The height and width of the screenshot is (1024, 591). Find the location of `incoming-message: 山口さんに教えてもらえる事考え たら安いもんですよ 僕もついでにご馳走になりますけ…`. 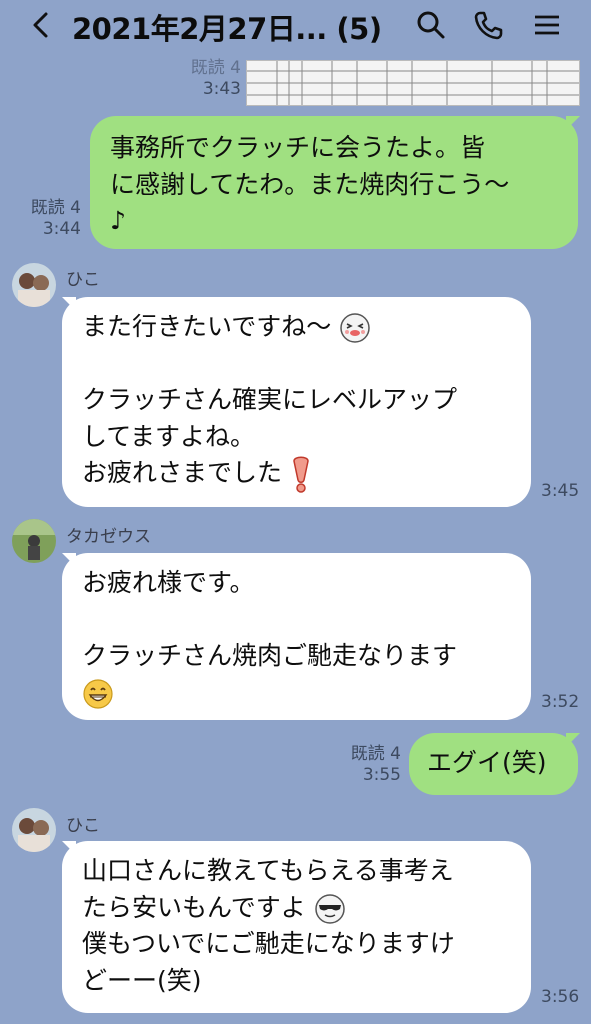

incoming-message: 山口さんに教えてもらえる事考え たら安いもんですよ 僕もついでにご馳走になりますけ… is located at coordinates (296, 927).